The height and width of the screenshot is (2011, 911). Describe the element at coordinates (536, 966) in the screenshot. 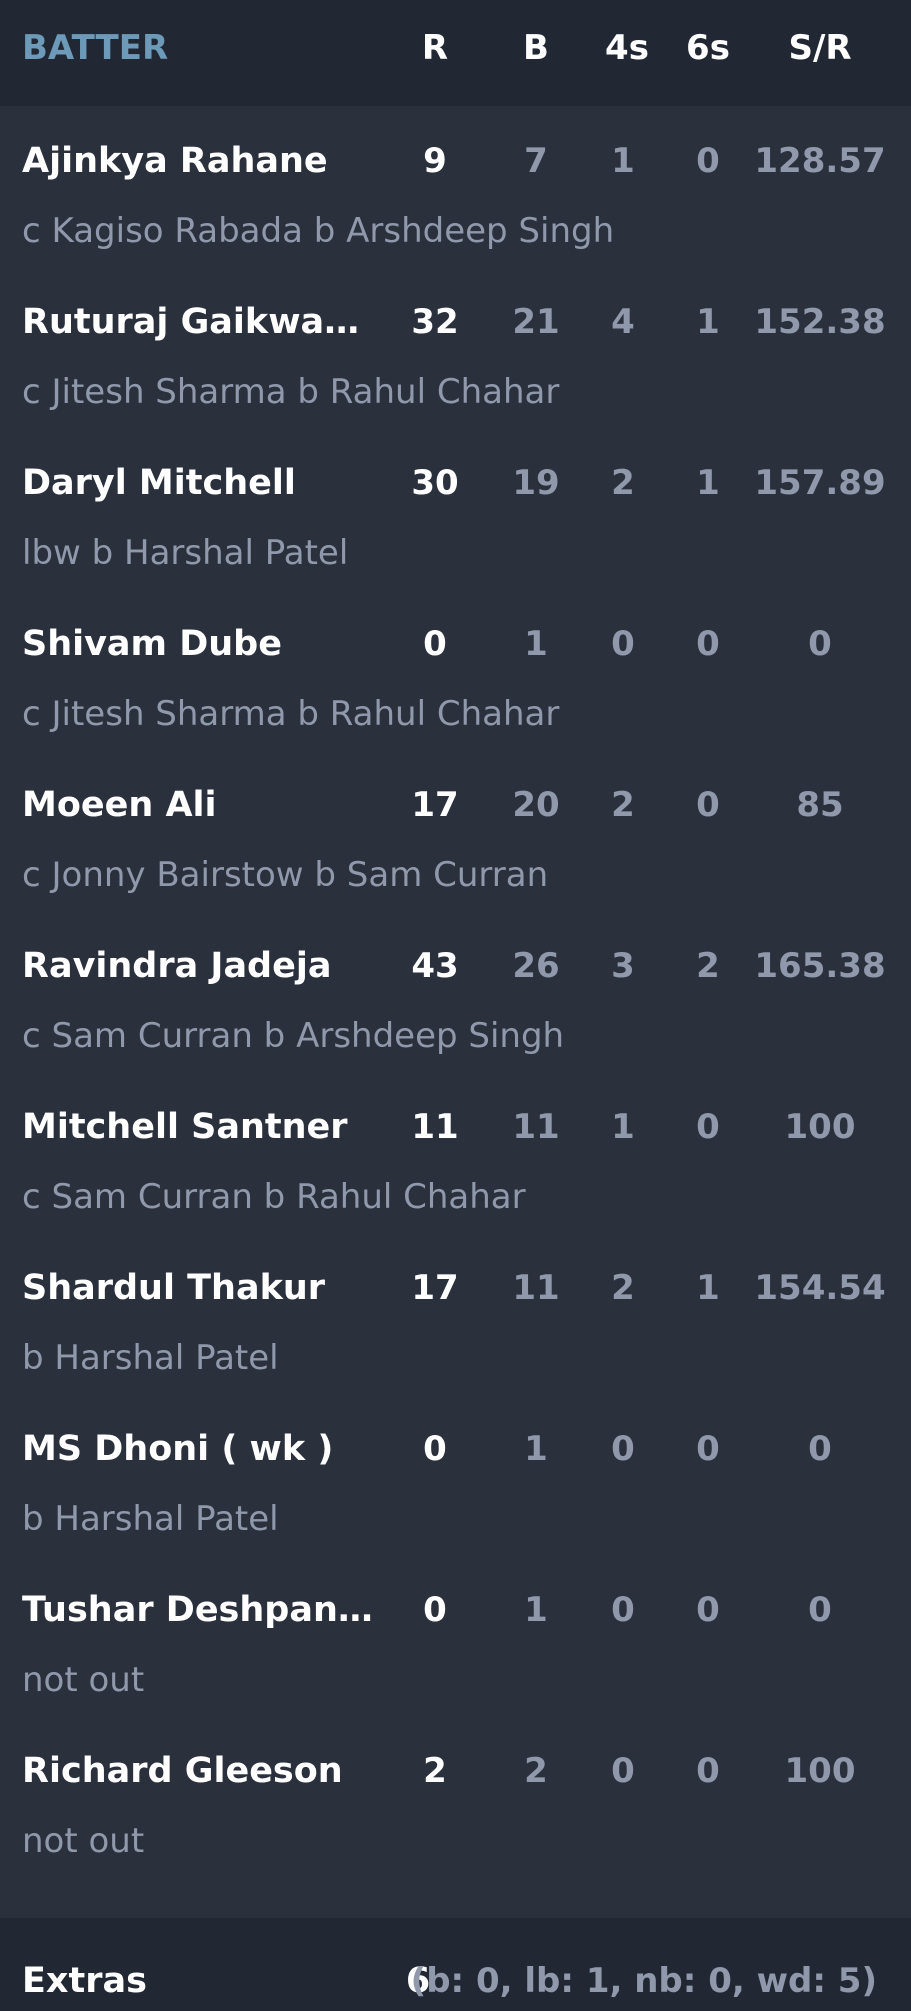

I see `balls-value: 26` at that location.